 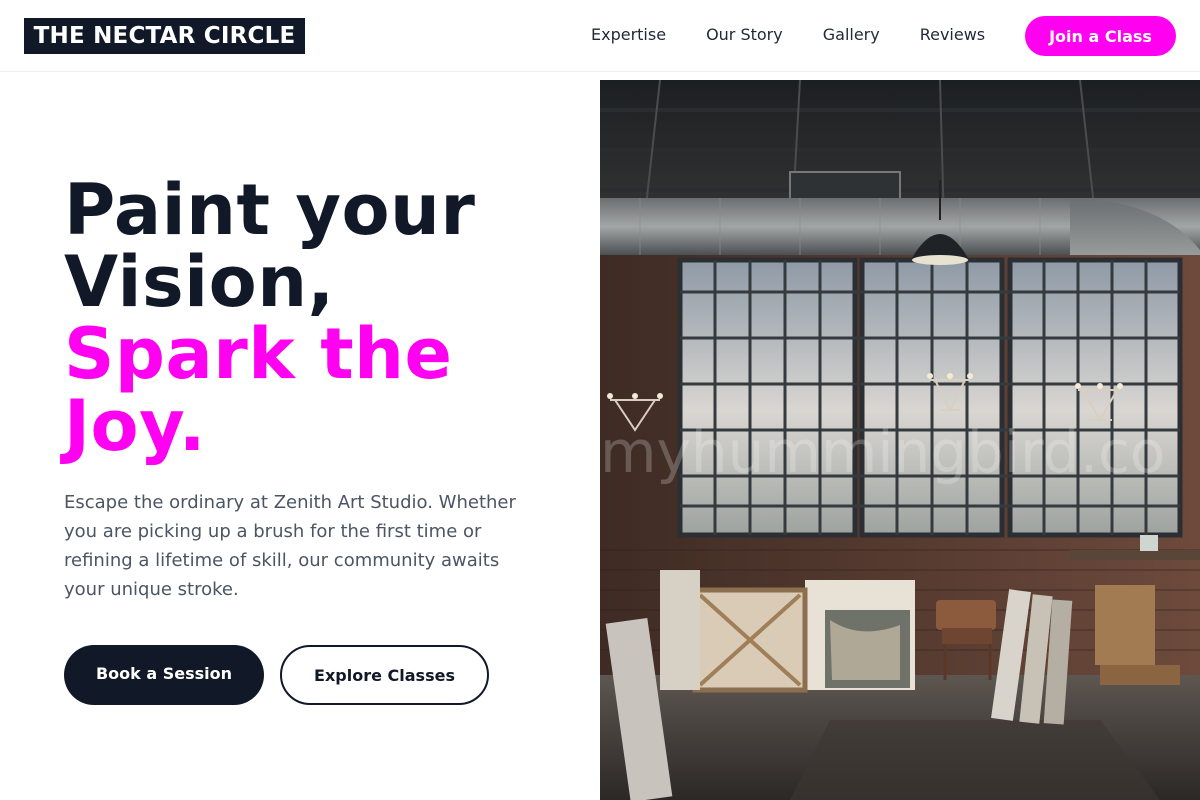 What do you see at coordinates (164, 36) in the screenshot?
I see `brand-logo: THE NECTAR CIRCLE` at bounding box center [164, 36].